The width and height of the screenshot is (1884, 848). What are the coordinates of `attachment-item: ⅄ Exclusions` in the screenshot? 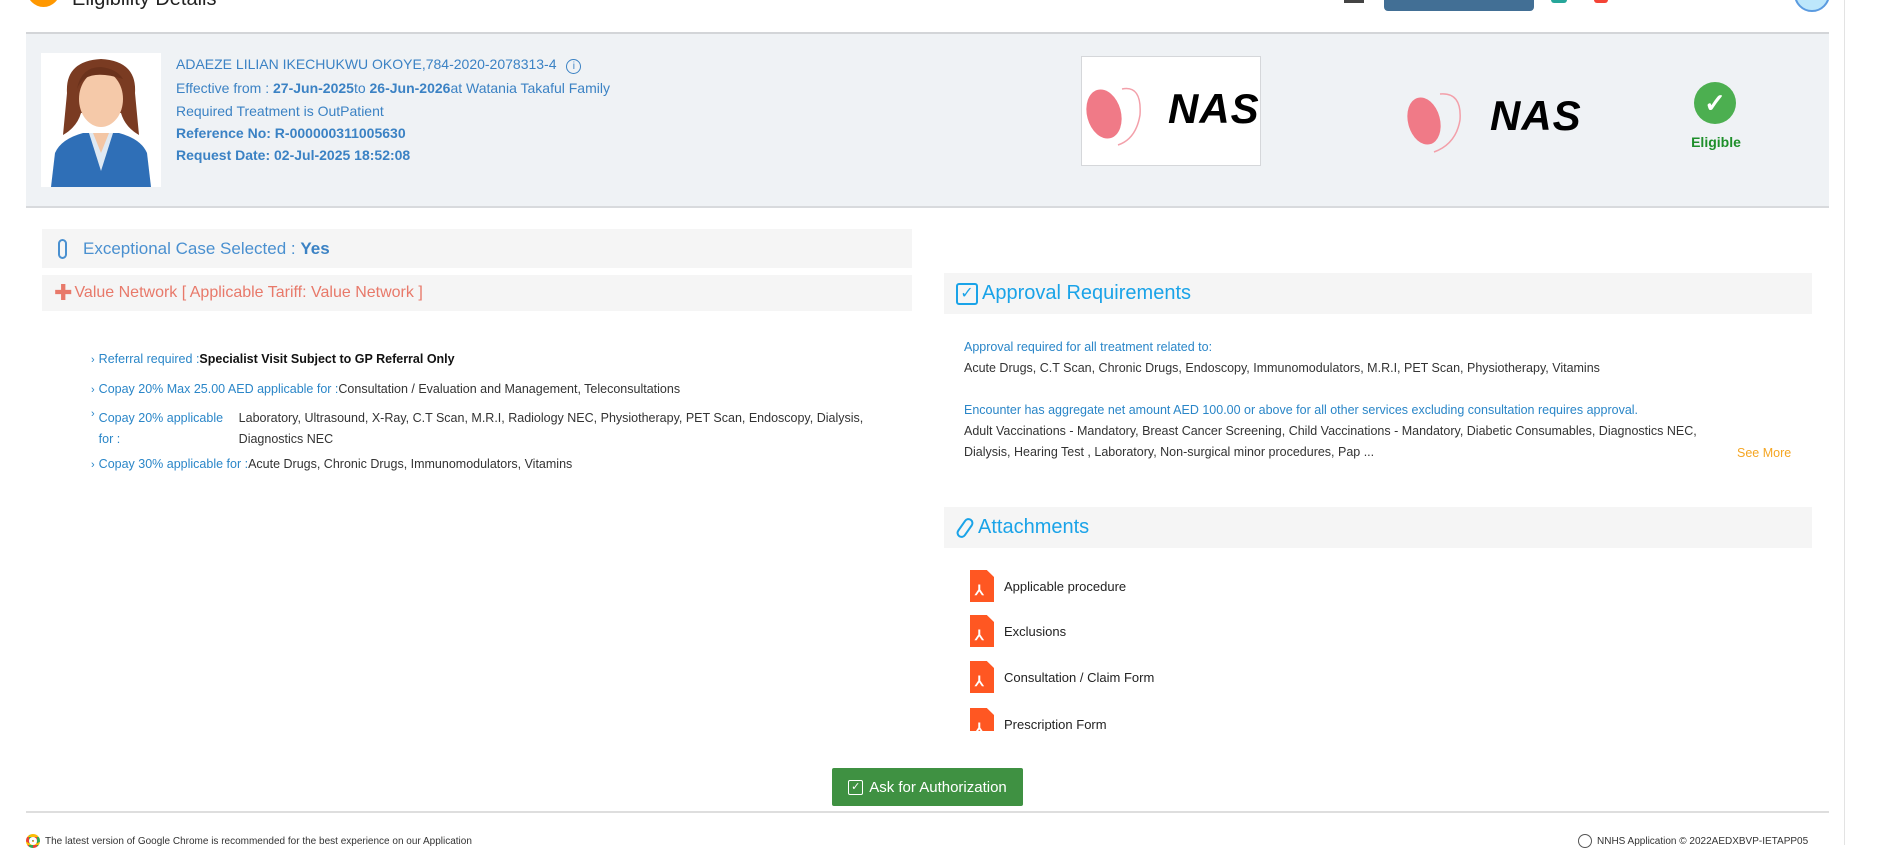 It's located at (1018, 631).